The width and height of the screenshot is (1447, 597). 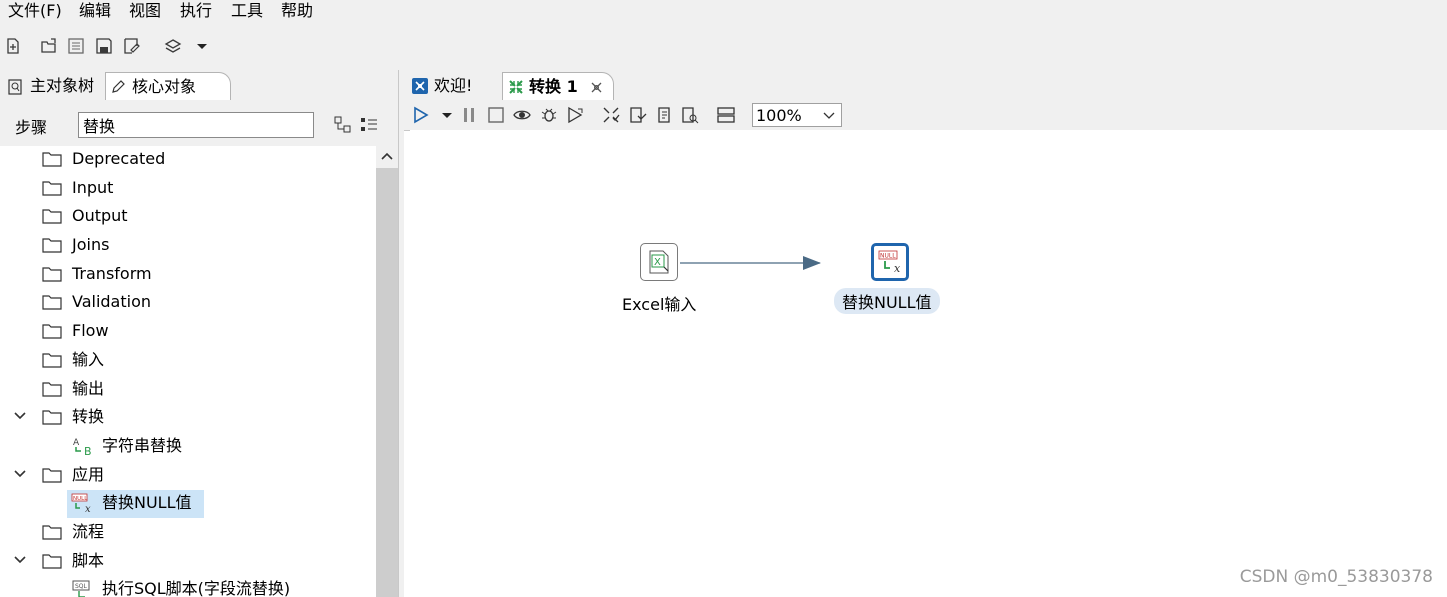 I want to click on left-tab-bar: 主对象树 核心对象, so click(x=199, y=85).